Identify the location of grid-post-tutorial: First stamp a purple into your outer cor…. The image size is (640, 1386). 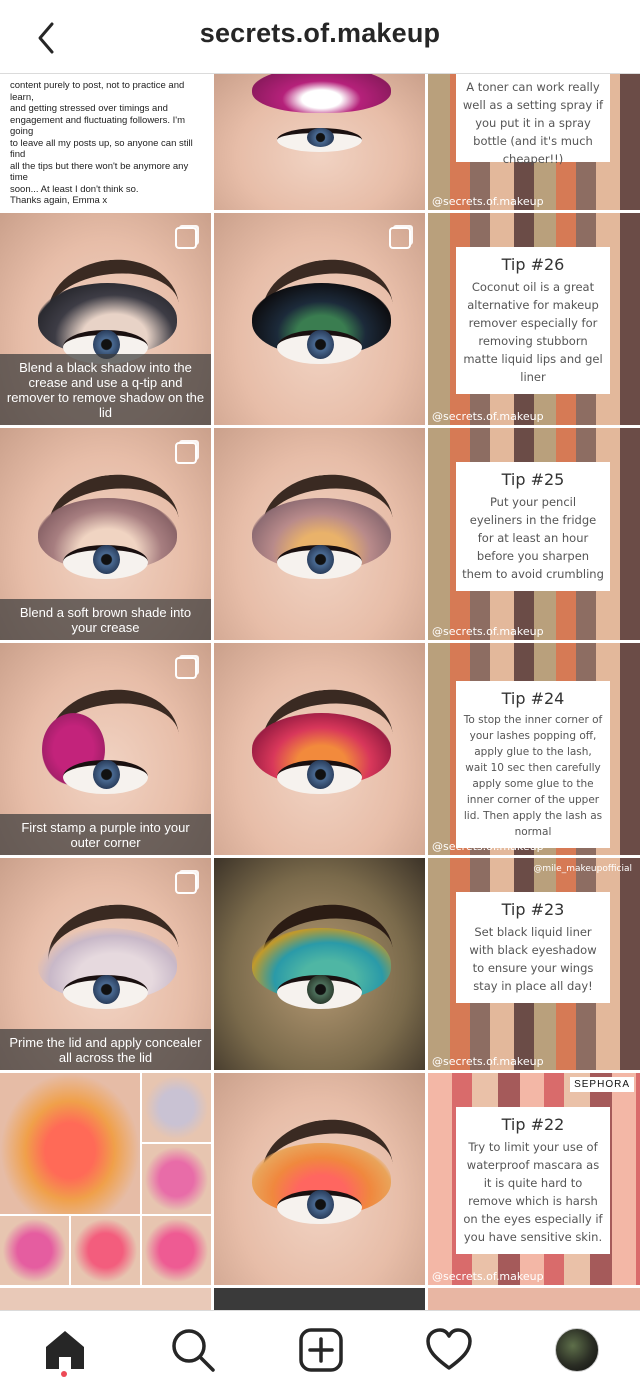
(105, 749).